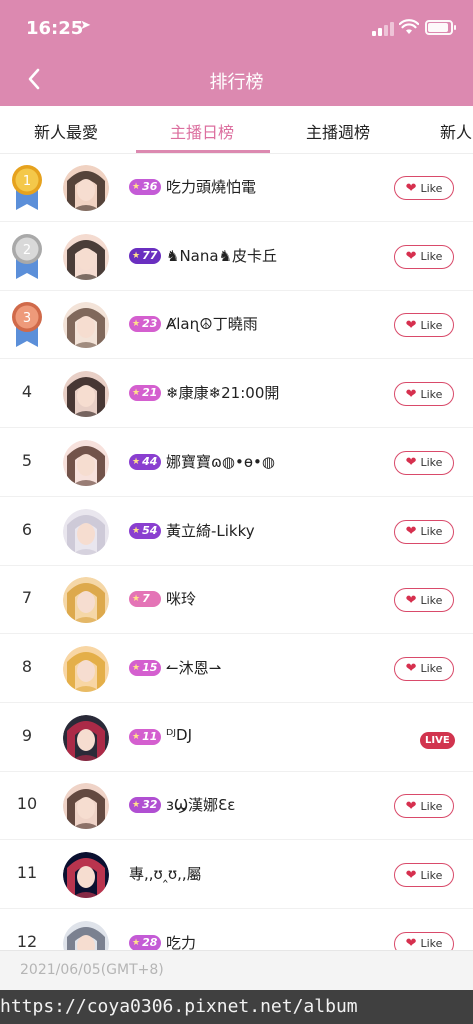 The height and width of the screenshot is (1024, 473). Describe the element at coordinates (27, 598) in the screenshot. I see `rank-number: 7` at that location.